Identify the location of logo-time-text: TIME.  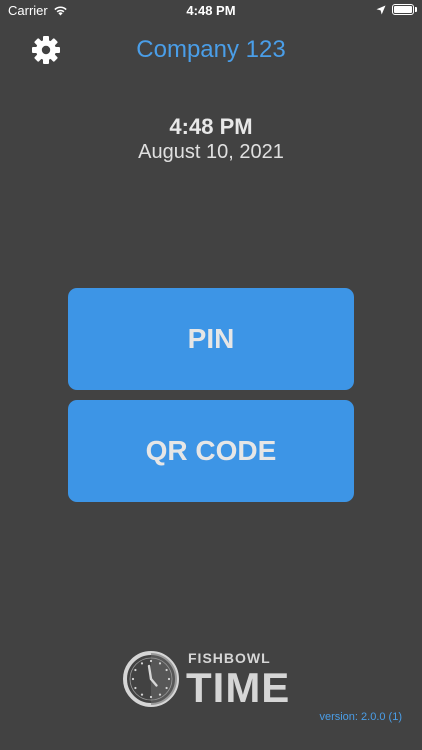
(238, 687).